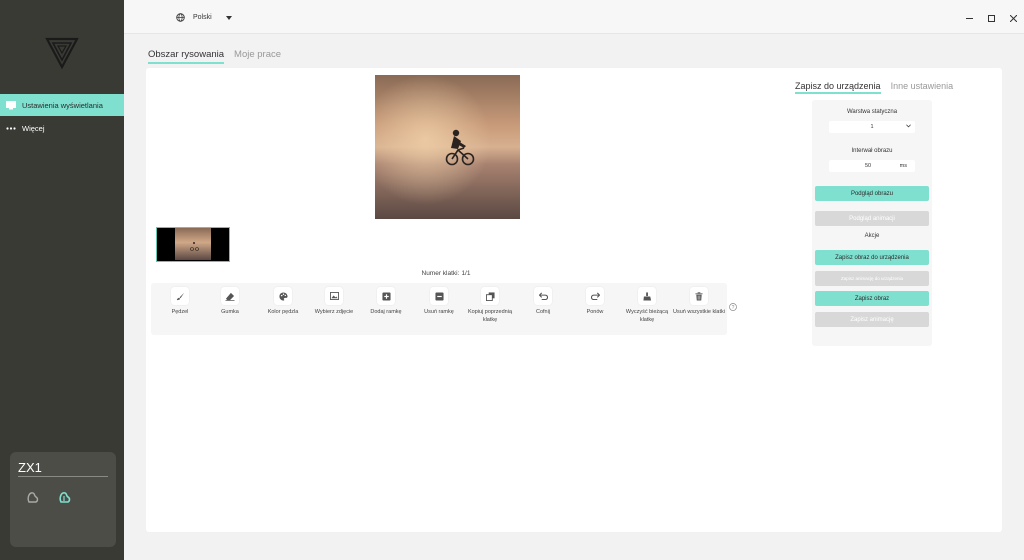  I want to click on language-label: Polski, so click(202, 17).